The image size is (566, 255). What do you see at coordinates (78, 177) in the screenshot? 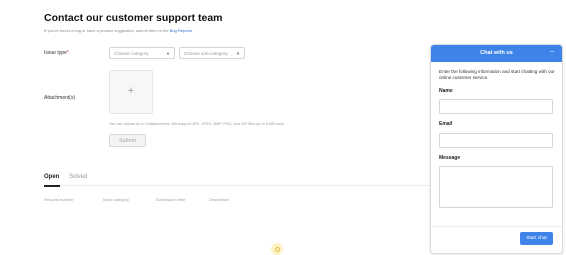
I see `tab-solved: Solved` at bounding box center [78, 177].